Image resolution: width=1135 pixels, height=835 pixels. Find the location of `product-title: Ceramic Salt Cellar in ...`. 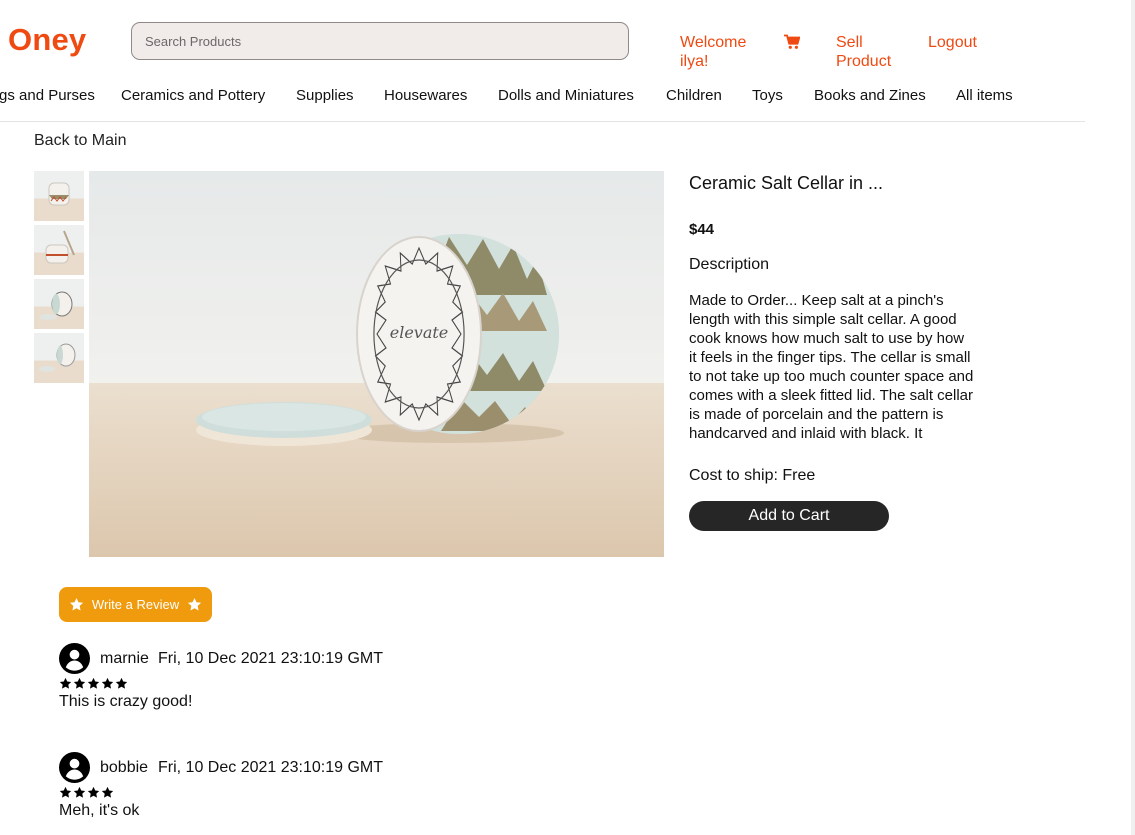

product-title: Ceramic Salt Cellar in ... is located at coordinates (786, 183).